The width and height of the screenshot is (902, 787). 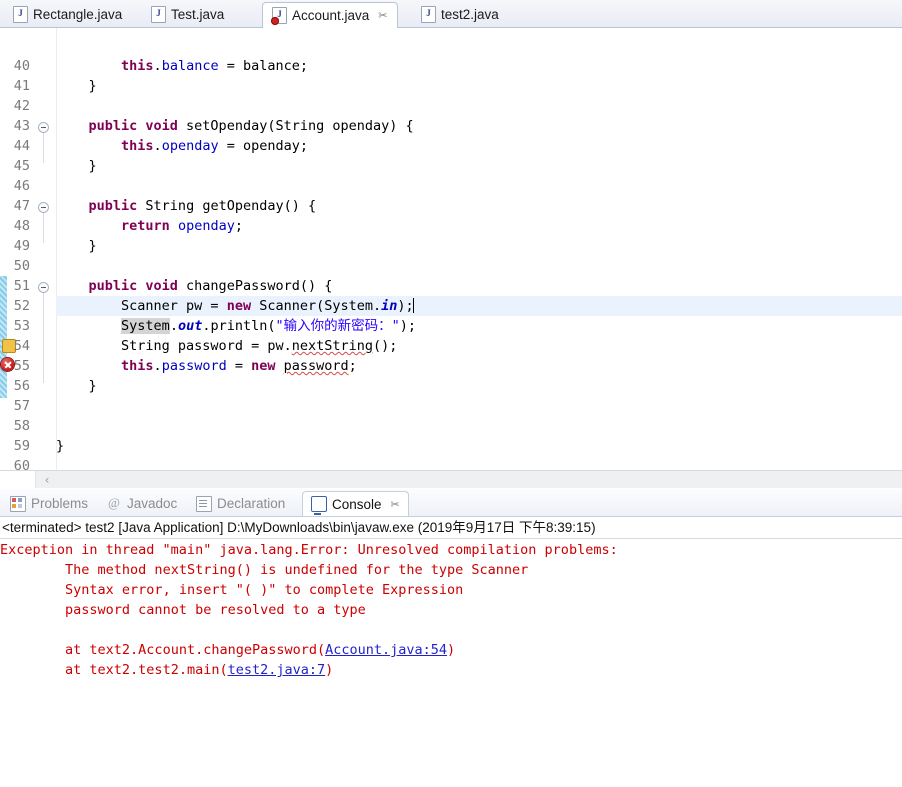 I want to click on editor-tab-account: Account.java ✂, so click(x=330, y=15).